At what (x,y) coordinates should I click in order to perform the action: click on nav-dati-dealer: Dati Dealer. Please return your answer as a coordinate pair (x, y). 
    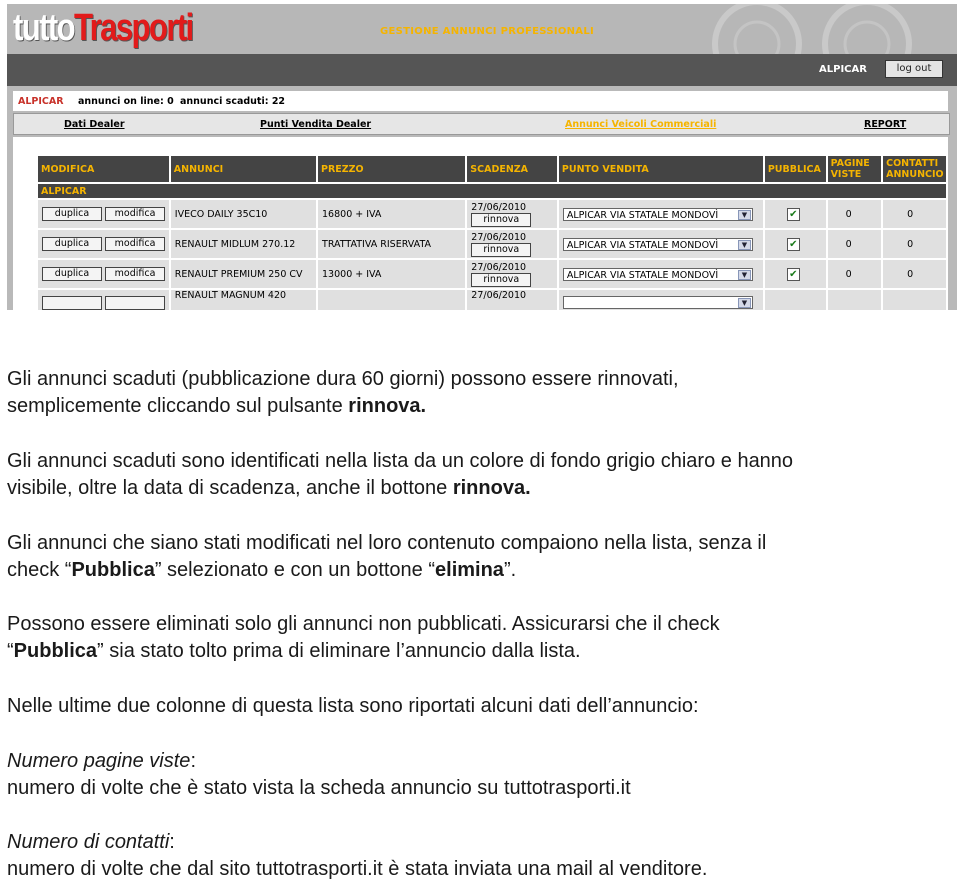
    Looking at the image, I should click on (94, 124).